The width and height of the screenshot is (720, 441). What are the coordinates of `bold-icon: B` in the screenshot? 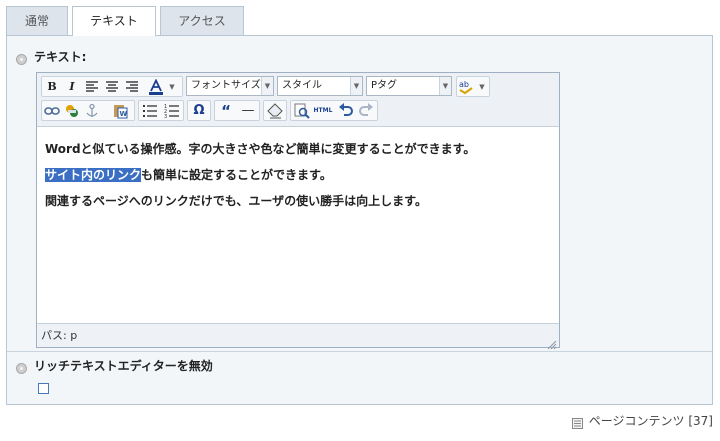 It's located at (52, 87).